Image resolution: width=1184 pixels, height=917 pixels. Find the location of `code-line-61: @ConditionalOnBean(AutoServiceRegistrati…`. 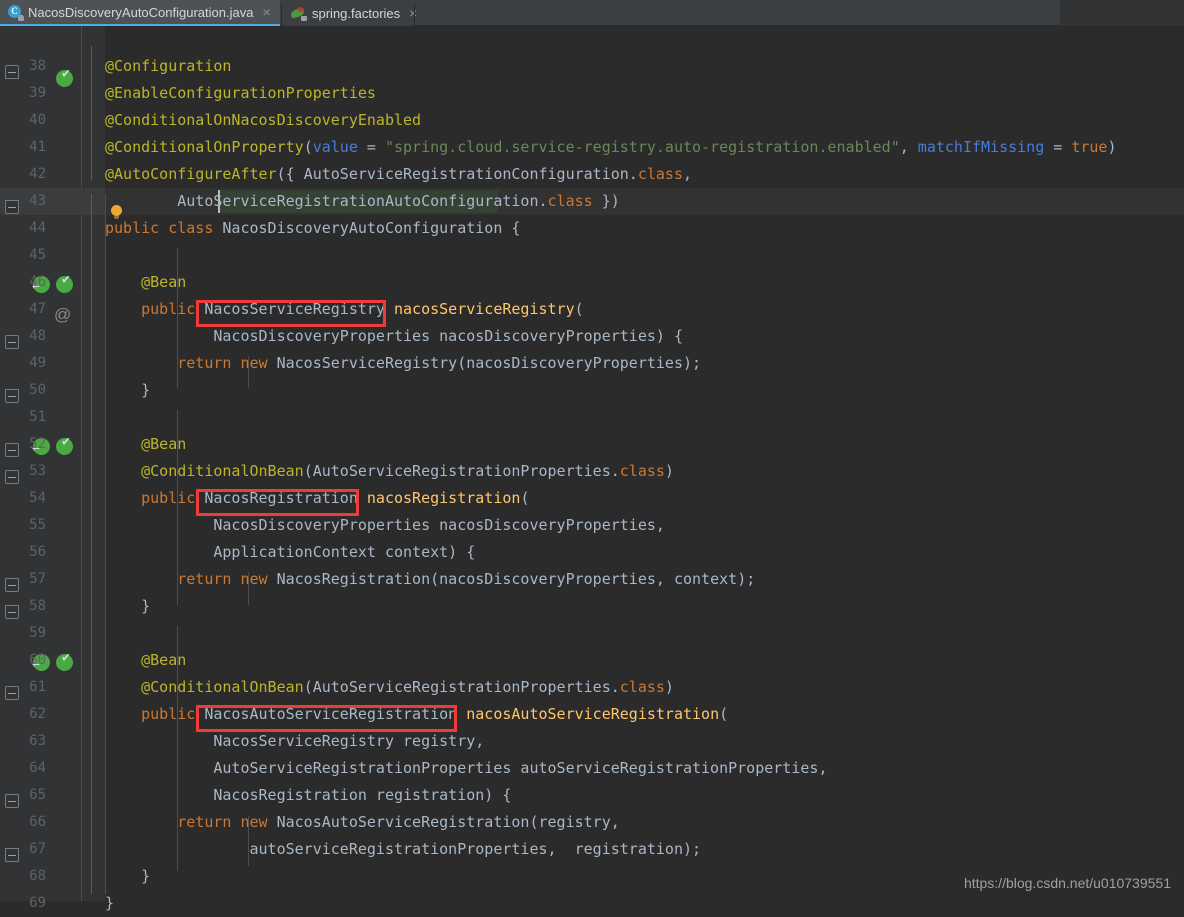

code-line-61: @ConditionalOnBean(AutoServiceRegistrati… is located at coordinates (389, 687).